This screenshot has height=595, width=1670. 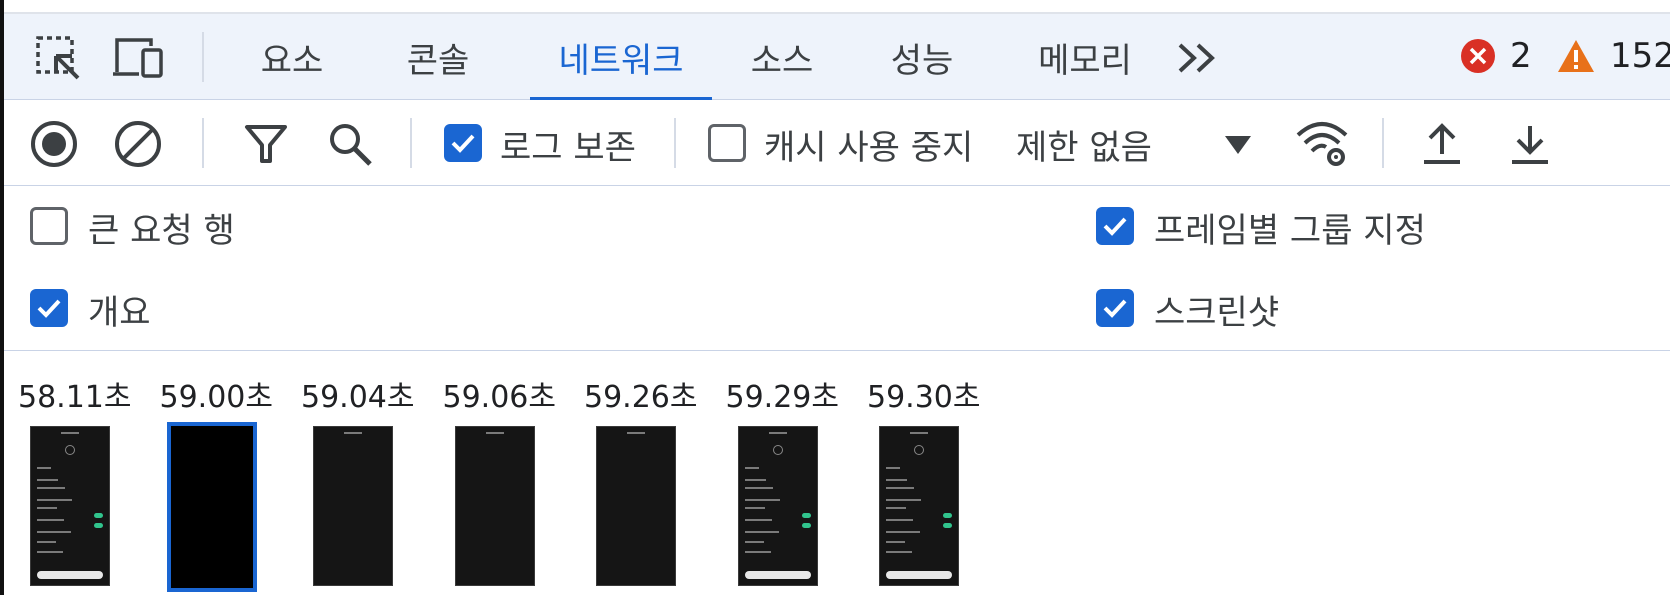 What do you see at coordinates (868, 144) in the screenshot?
I see `disable-cache-label: 캐시 사용 중지` at bounding box center [868, 144].